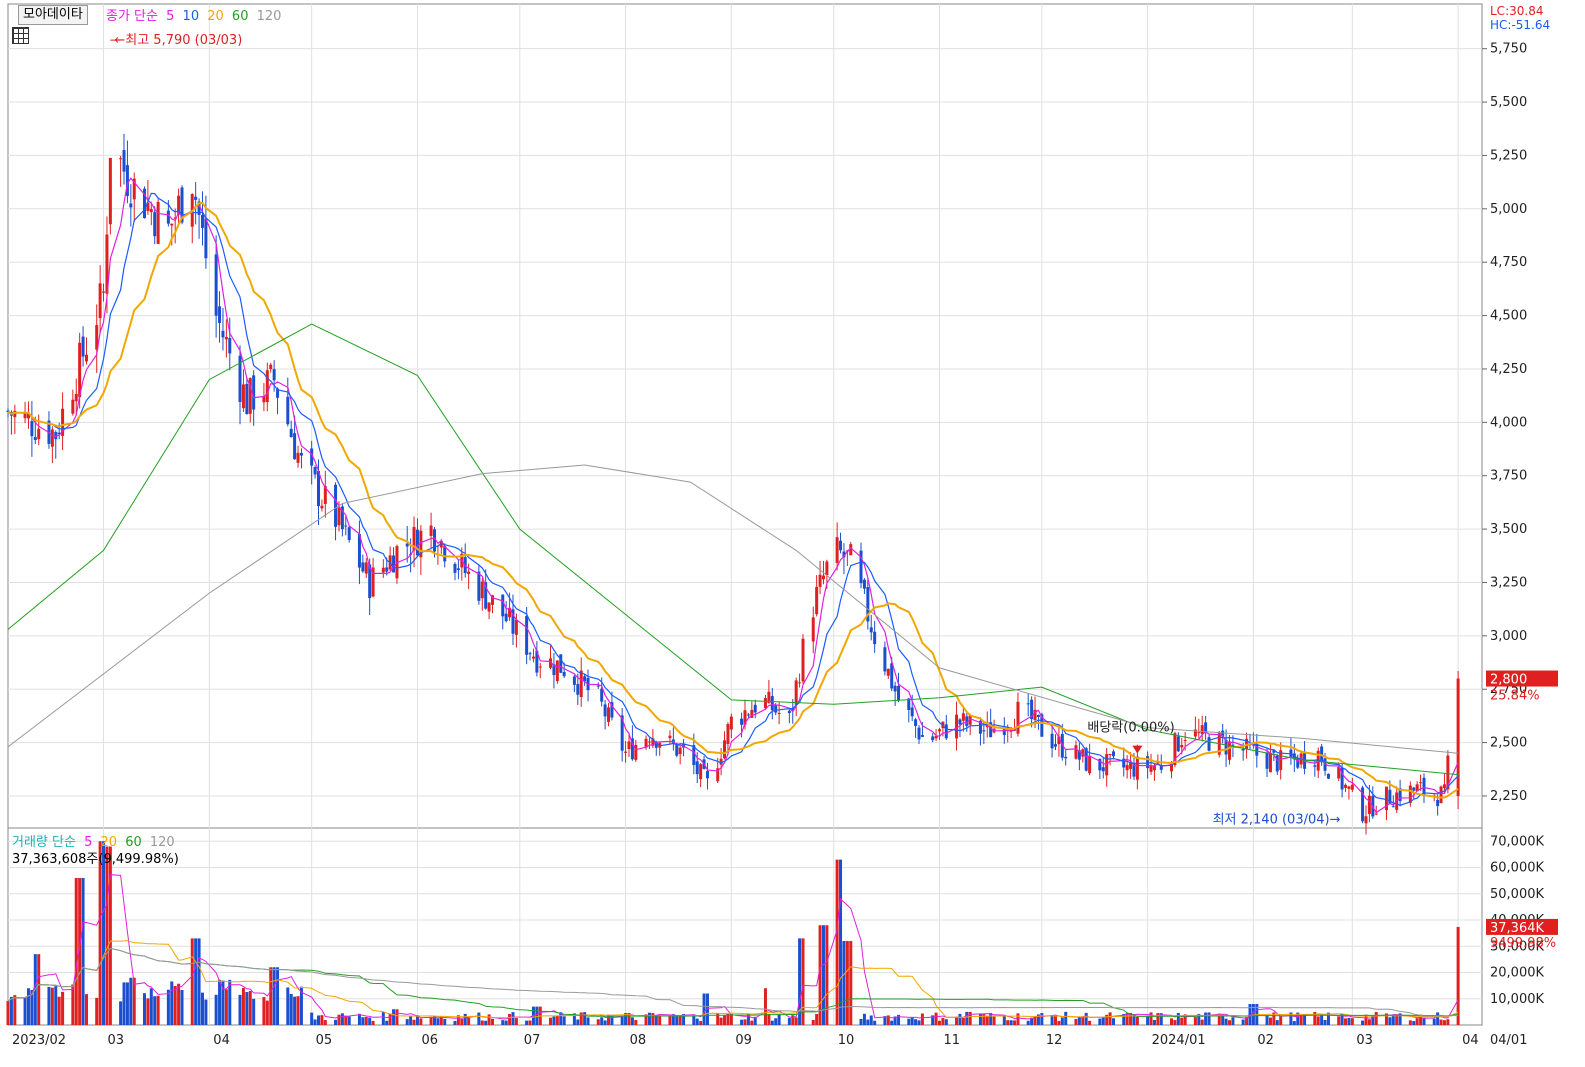 The width and height of the screenshot is (1585, 1067). Describe the element at coordinates (53, 15) in the screenshot. I see `toolbar-button: 모아데이타` at that location.